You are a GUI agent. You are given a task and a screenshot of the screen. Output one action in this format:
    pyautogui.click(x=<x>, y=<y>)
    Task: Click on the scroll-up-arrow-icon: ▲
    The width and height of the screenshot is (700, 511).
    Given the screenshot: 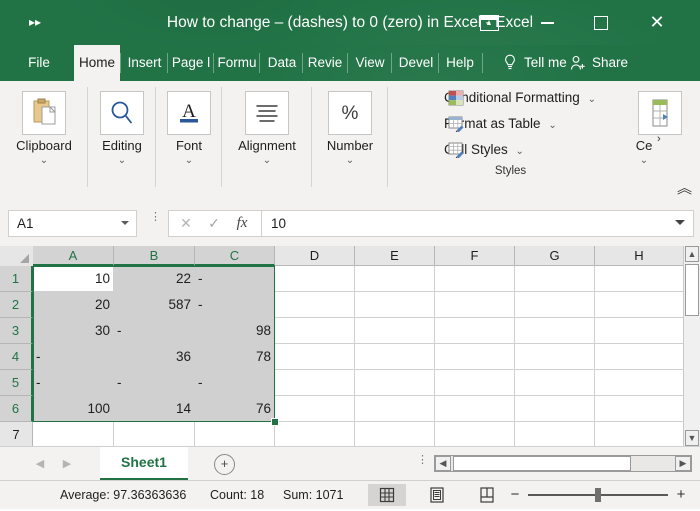 What is the action you would take?
    pyautogui.click(x=692, y=254)
    